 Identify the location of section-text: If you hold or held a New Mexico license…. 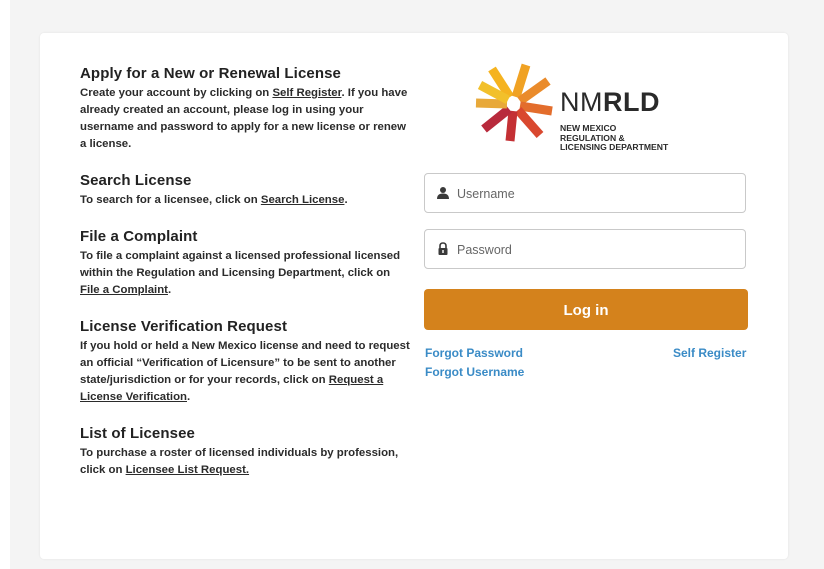
(245, 372).